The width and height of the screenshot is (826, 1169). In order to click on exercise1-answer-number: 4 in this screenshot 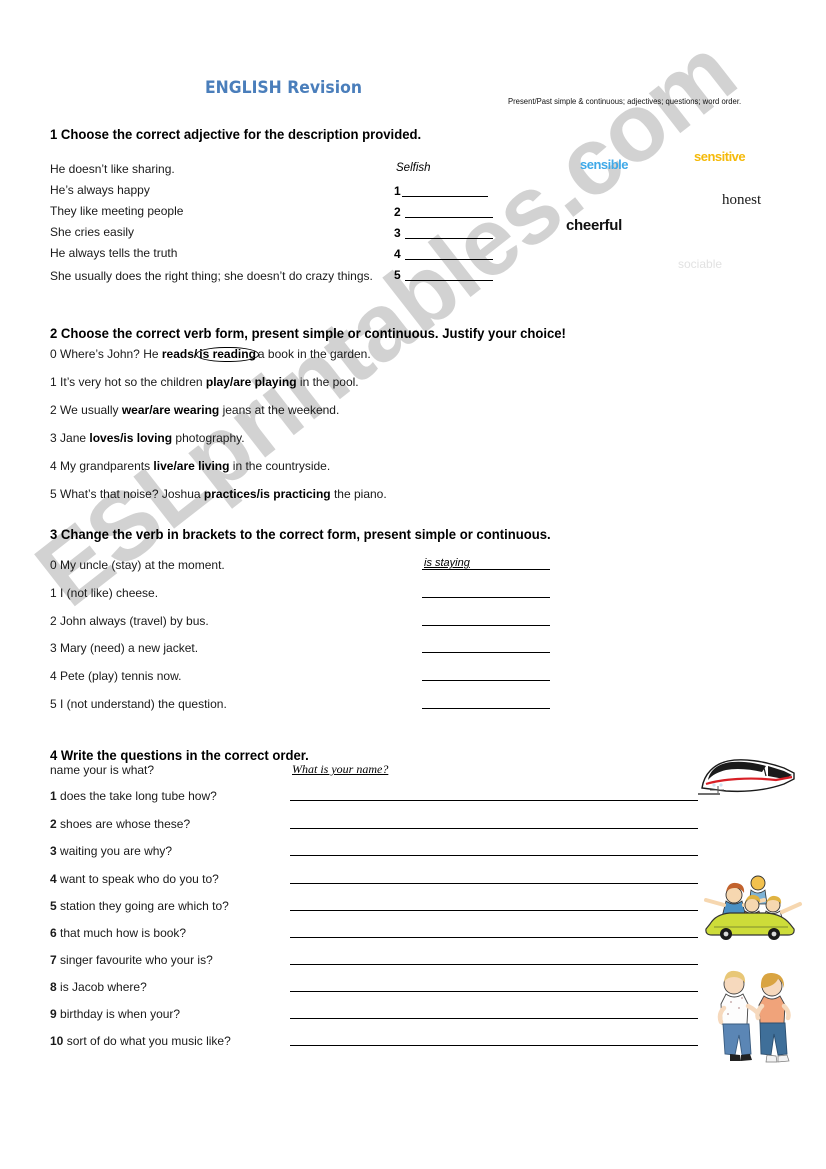, I will do `click(397, 254)`.